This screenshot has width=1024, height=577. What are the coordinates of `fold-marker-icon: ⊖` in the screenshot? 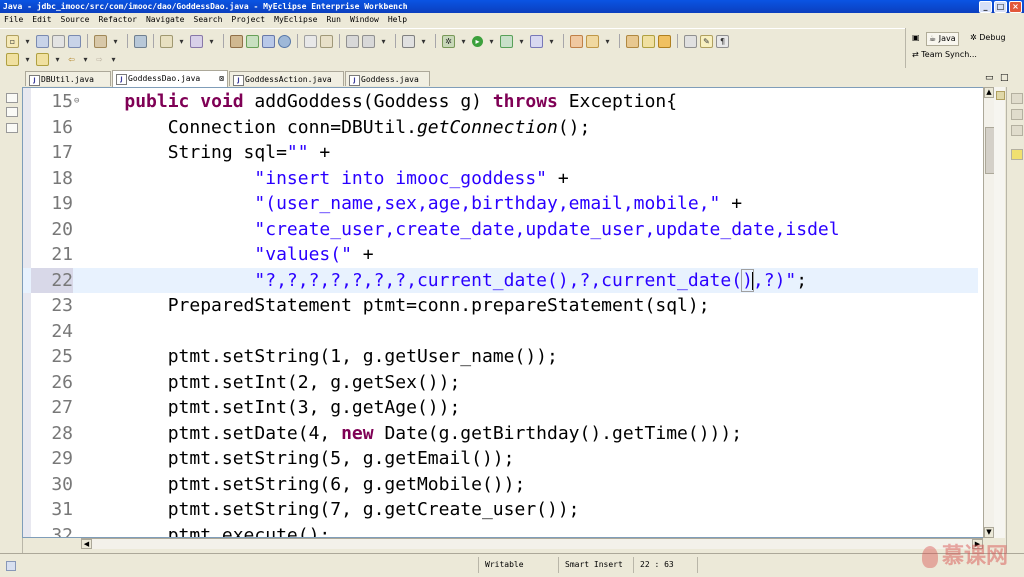 It's located at (76, 102).